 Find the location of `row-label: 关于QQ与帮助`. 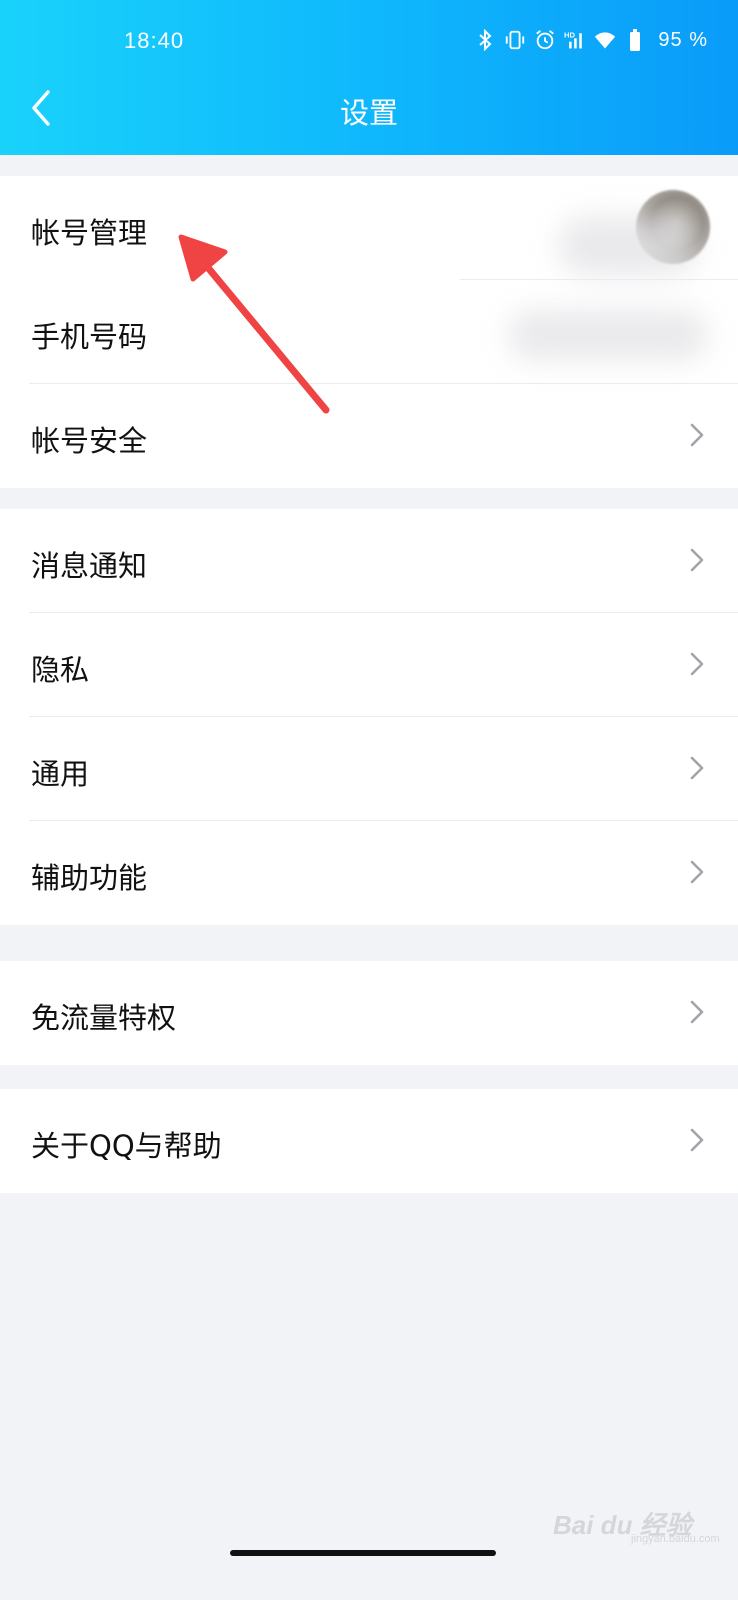

row-label: 关于QQ与帮助 is located at coordinates (126, 1146).